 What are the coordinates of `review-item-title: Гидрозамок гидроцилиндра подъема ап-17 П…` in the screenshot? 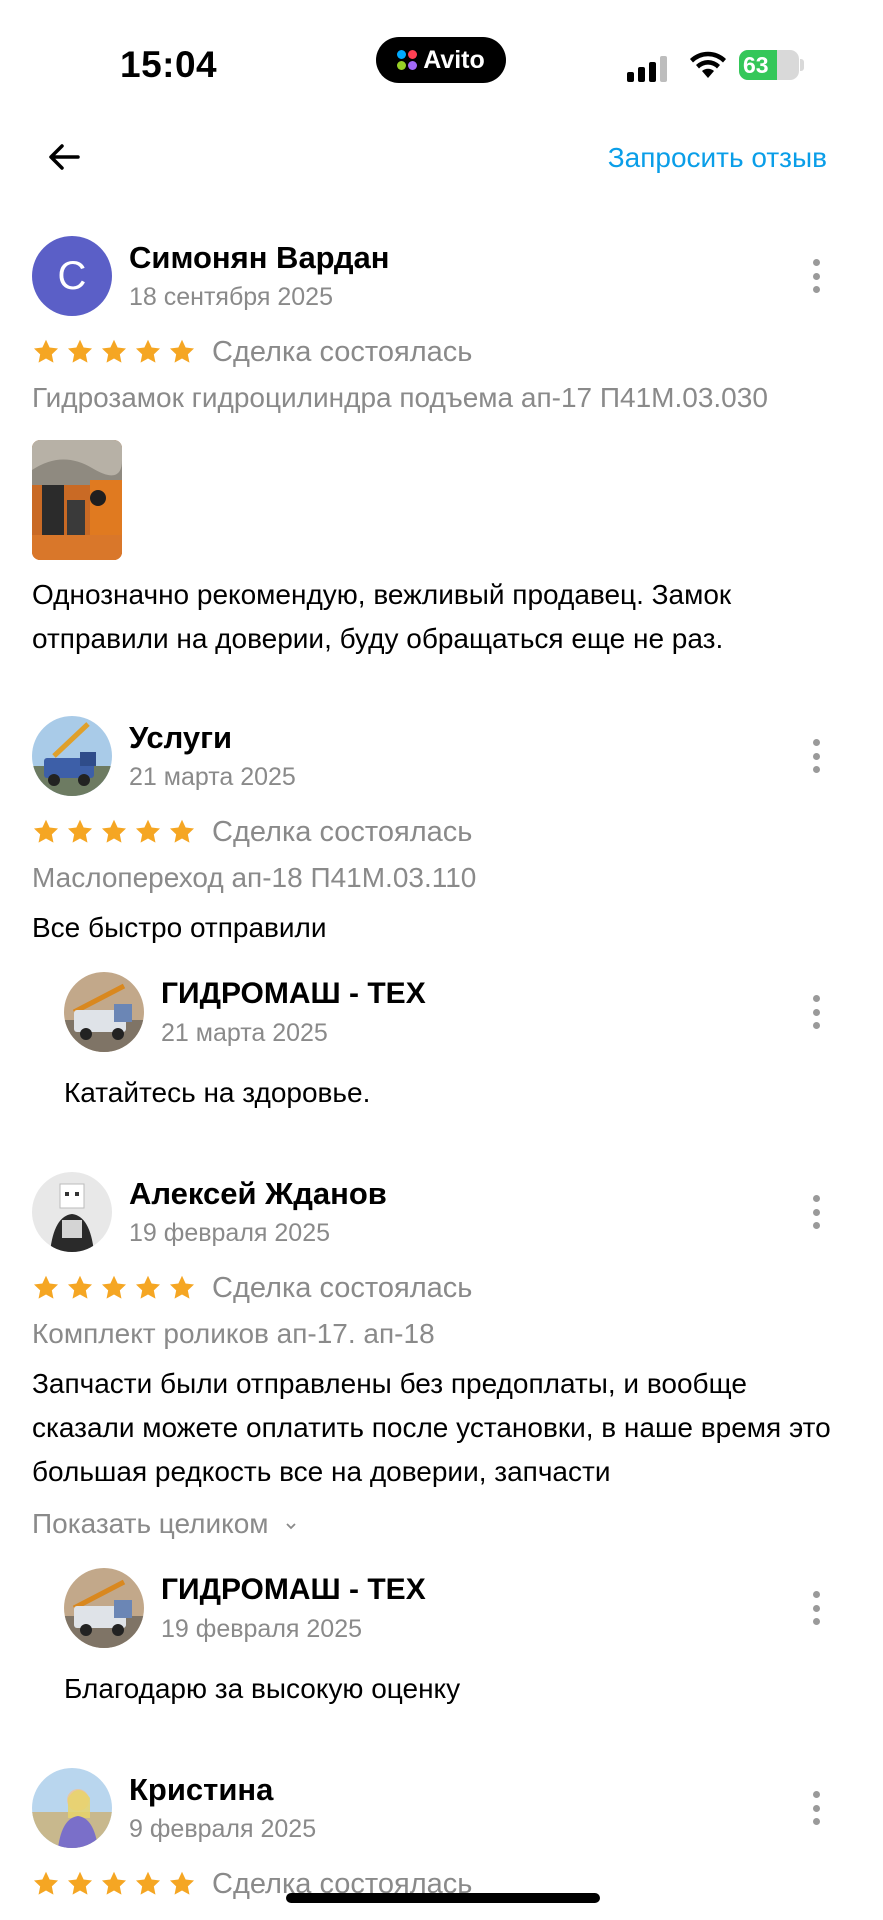 It's located at (400, 398).